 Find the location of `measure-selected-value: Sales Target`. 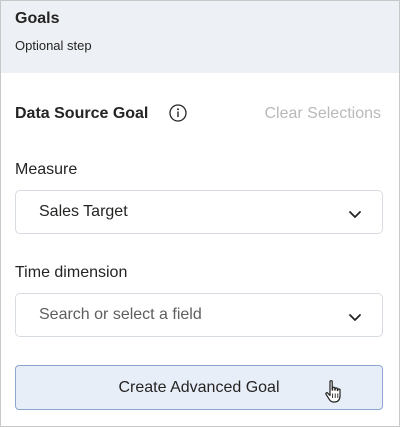

measure-selected-value: Sales Target is located at coordinates (83, 211).